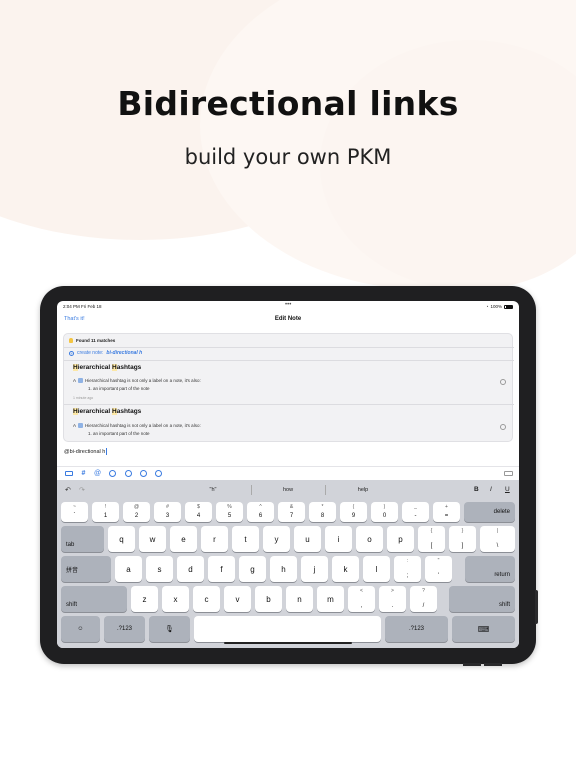 The height and width of the screenshot is (768, 576). Describe the element at coordinates (416, 629) in the screenshot. I see `numbers-key-right: .?123` at that location.